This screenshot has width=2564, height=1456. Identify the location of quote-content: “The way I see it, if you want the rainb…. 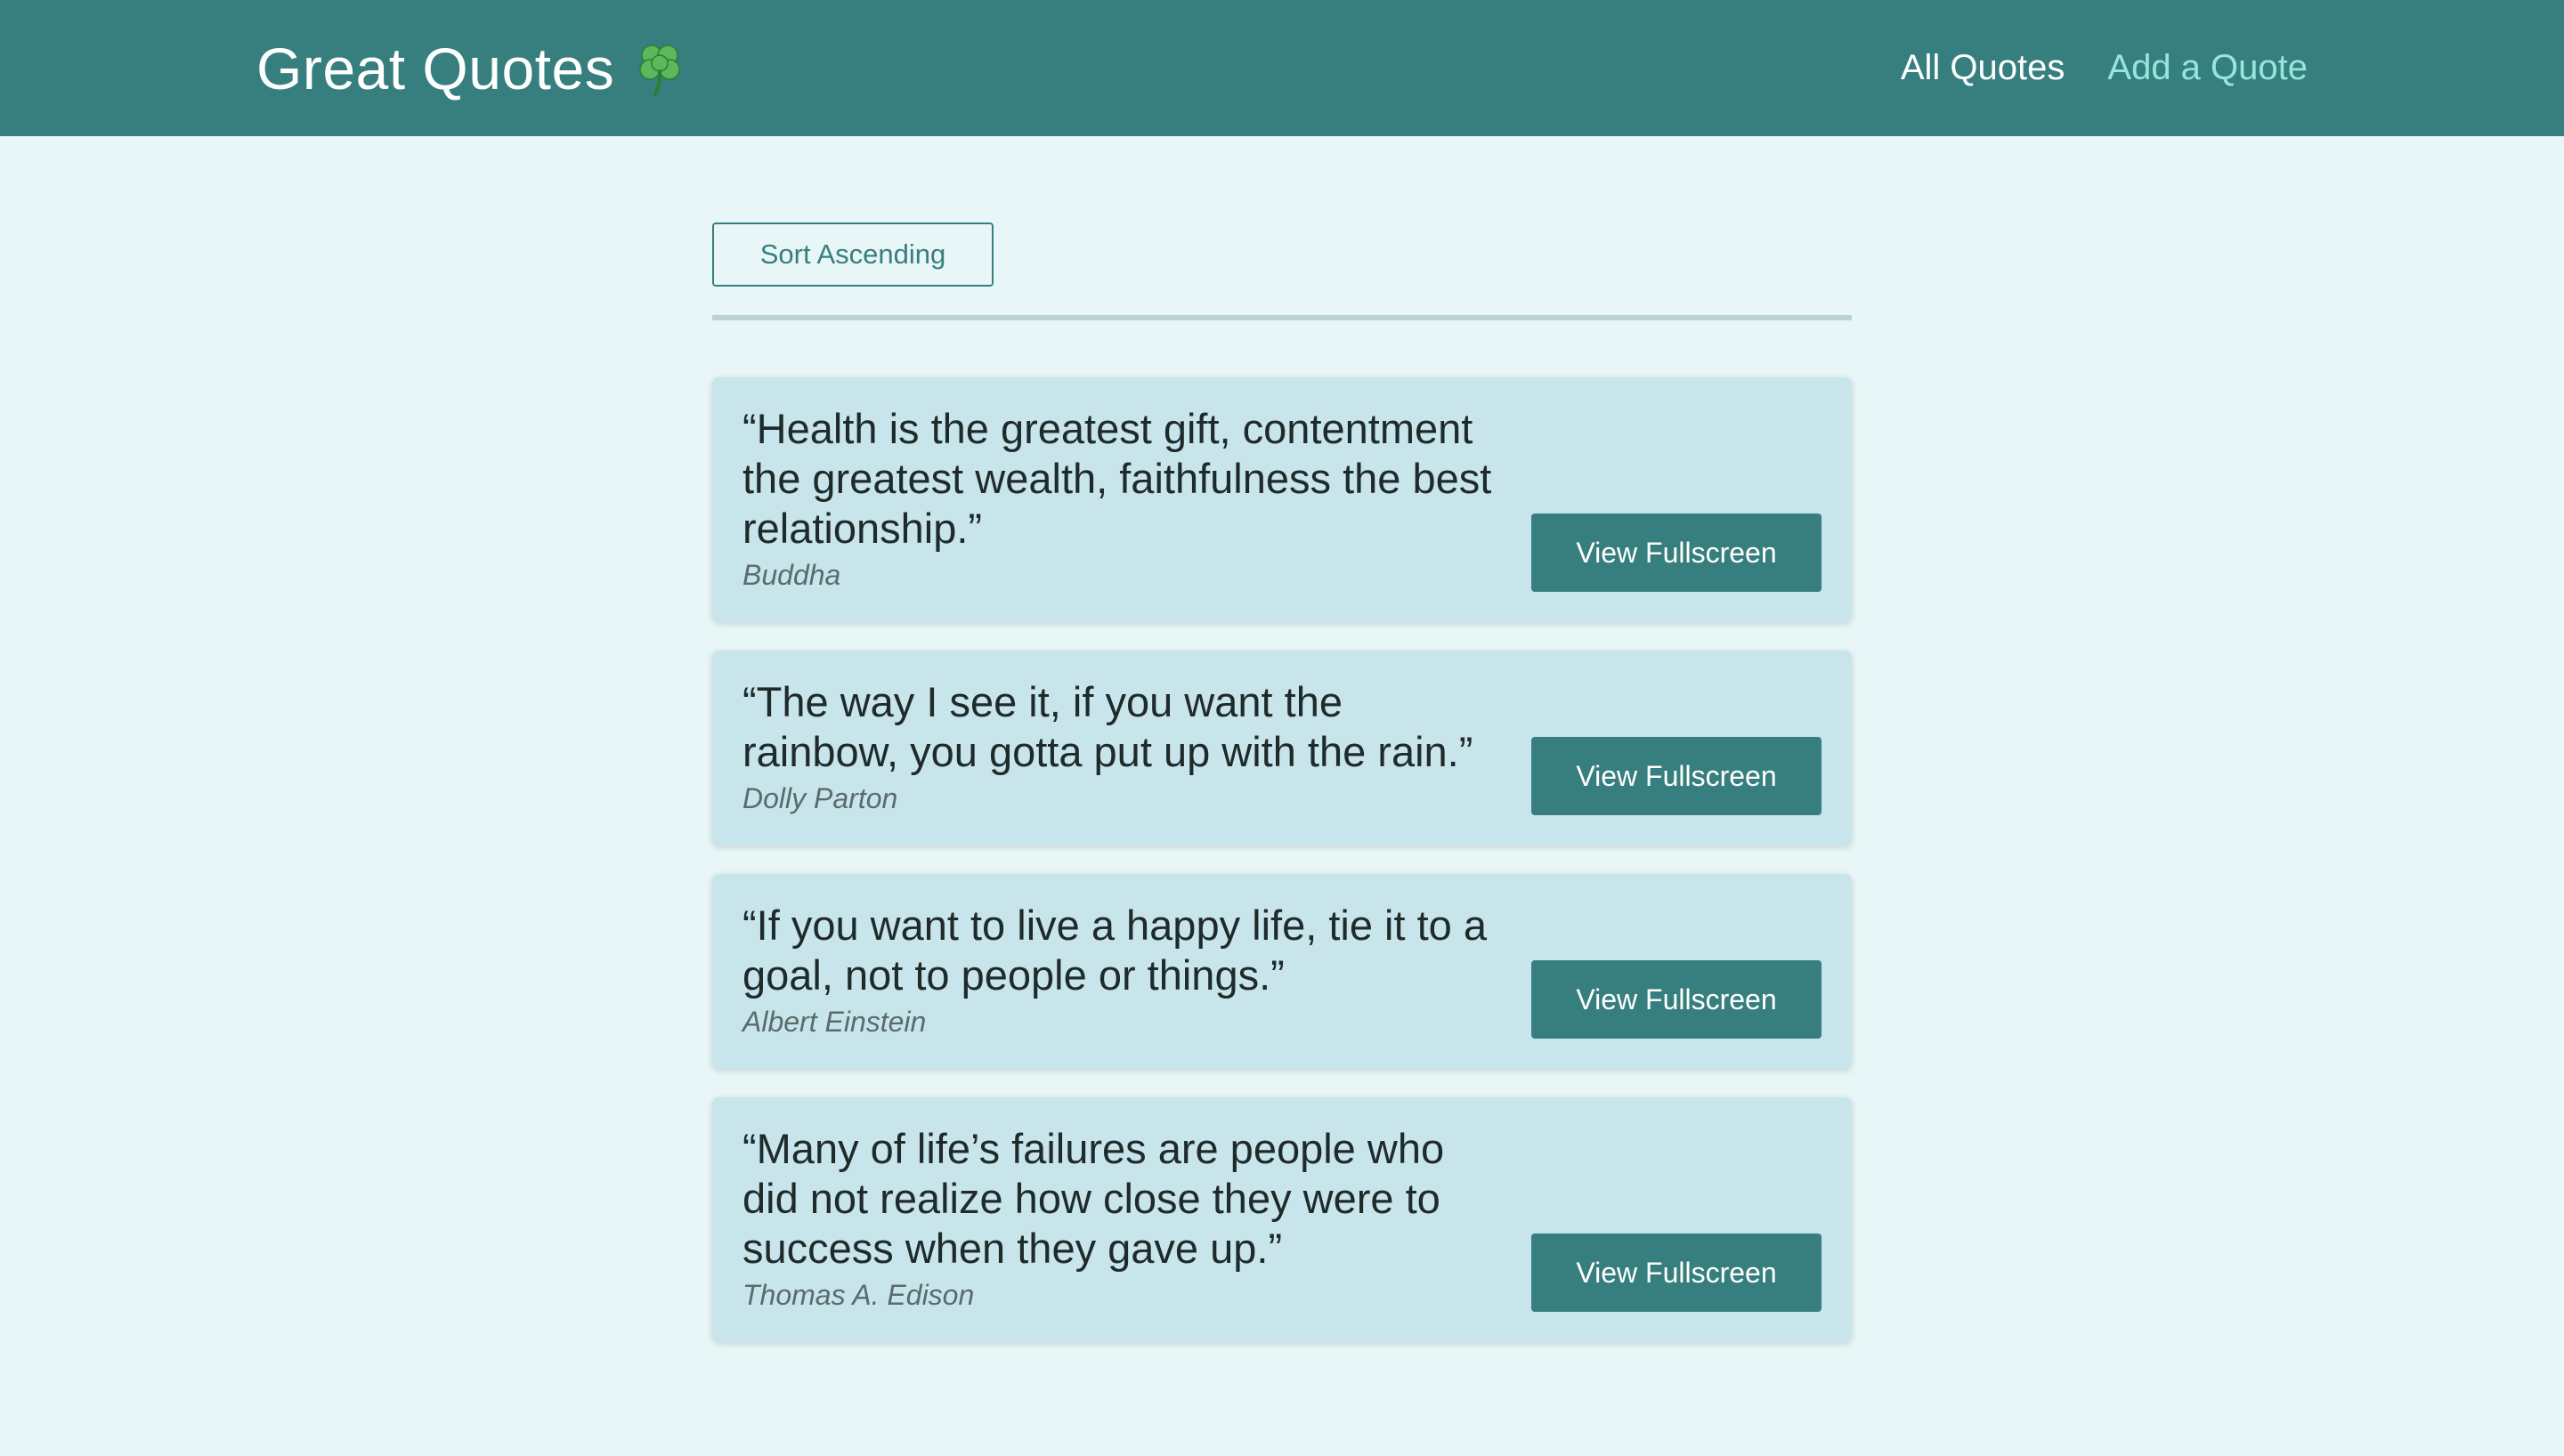
(1125, 746).